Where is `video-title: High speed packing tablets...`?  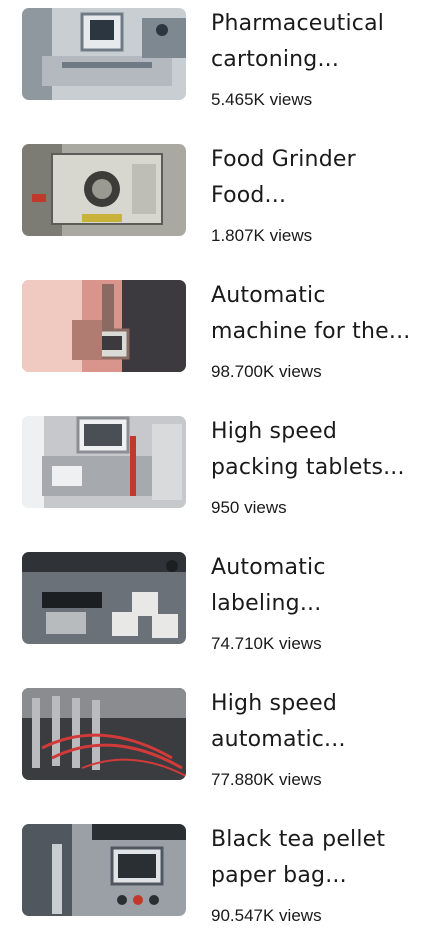 video-title: High speed packing tablets... is located at coordinates (322, 450).